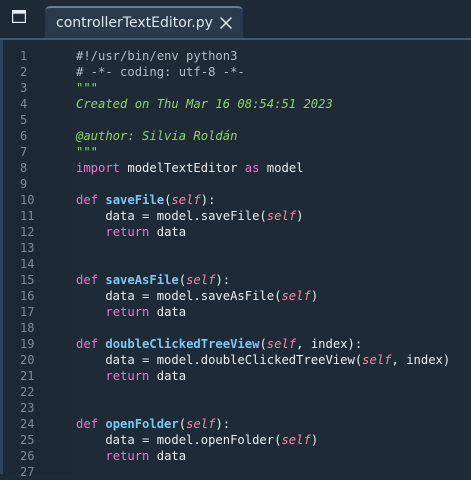 This screenshot has height=480, width=471. I want to click on code-line: def saveFile(self):, so click(145, 200).